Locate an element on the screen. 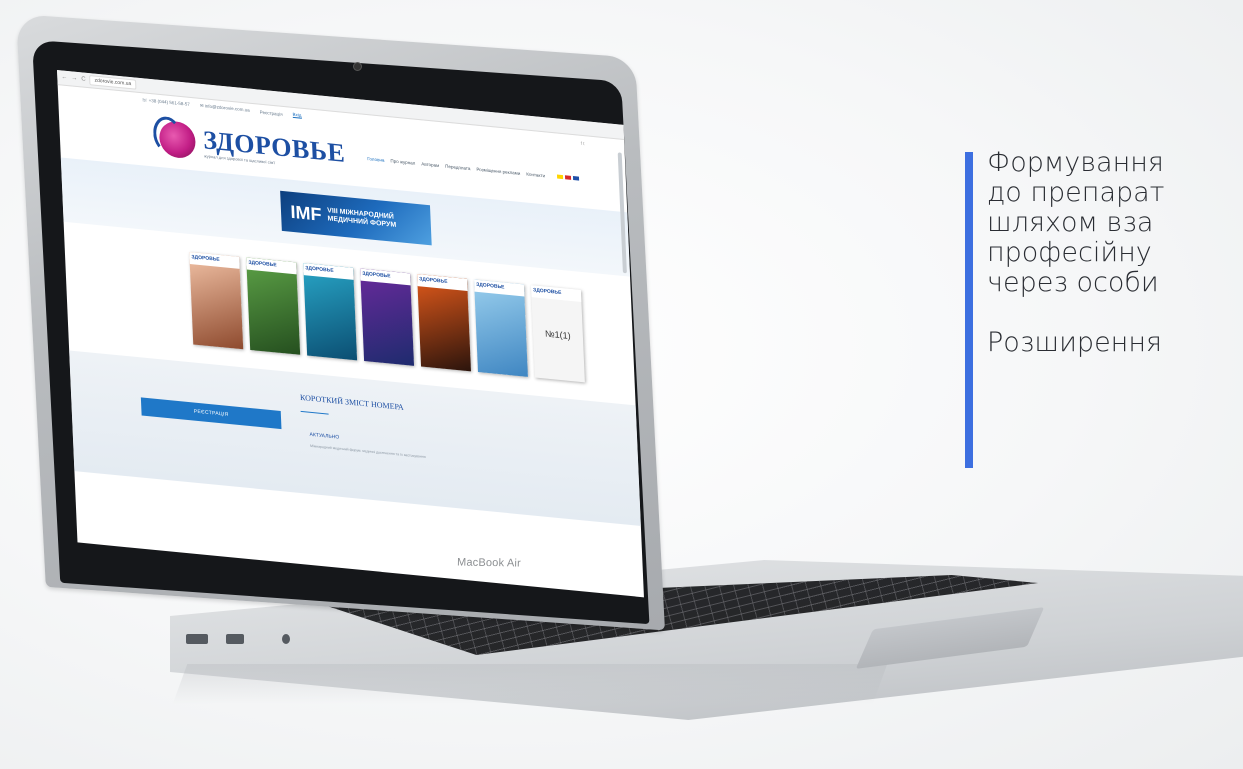  forum-banner: IMF VIII МІЖНАРОДНИЙ МЕДИЧНИЙ ФОРУМ is located at coordinates (355, 218).